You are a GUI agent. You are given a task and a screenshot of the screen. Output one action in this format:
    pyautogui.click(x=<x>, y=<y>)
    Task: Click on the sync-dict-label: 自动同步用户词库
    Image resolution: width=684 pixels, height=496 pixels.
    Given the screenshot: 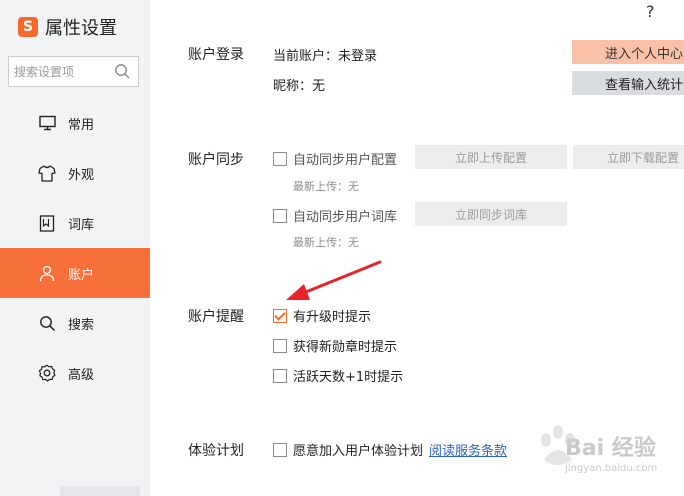 What is the action you would take?
    pyautogui.click(x=345, y=217)
    